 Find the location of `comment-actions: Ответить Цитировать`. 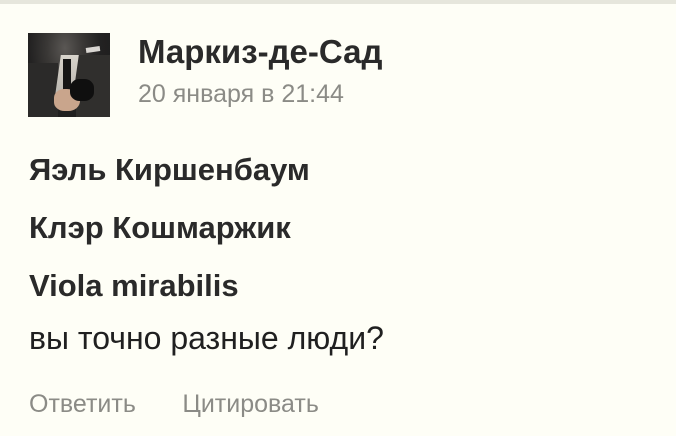

comment-actions: Ответить Цитировать is located at coordinates (174, 404).